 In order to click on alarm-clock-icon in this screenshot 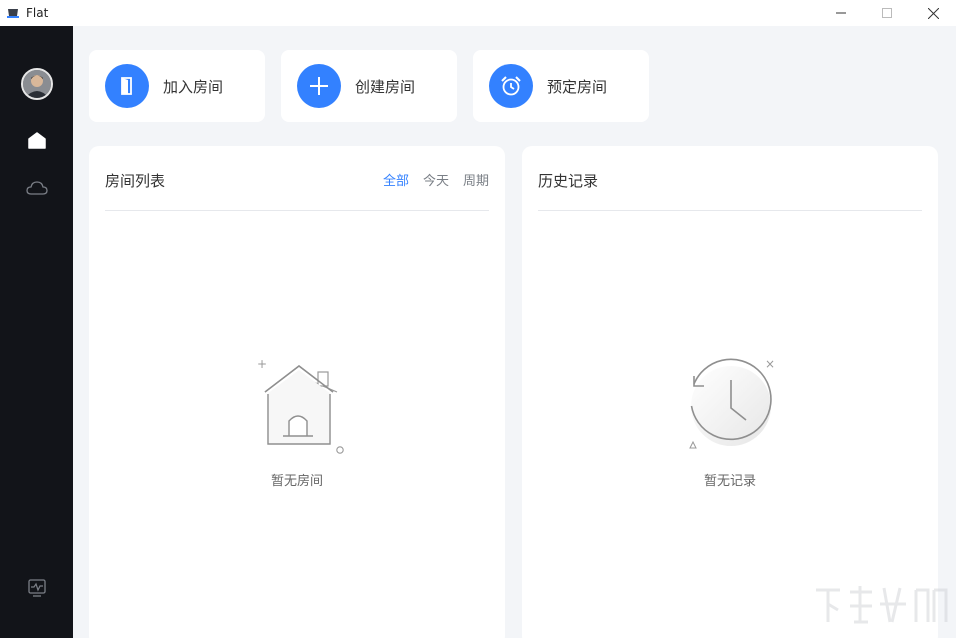, I will do `click(511, 86)`.